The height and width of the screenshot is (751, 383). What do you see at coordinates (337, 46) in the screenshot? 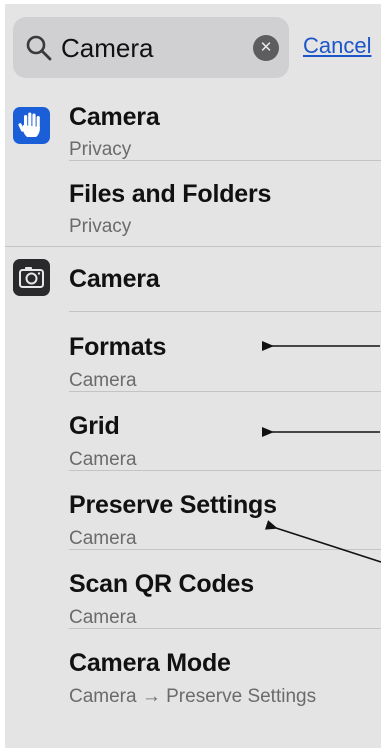
I see `cancel-button: Cancel` at bounding box center [337, 46].